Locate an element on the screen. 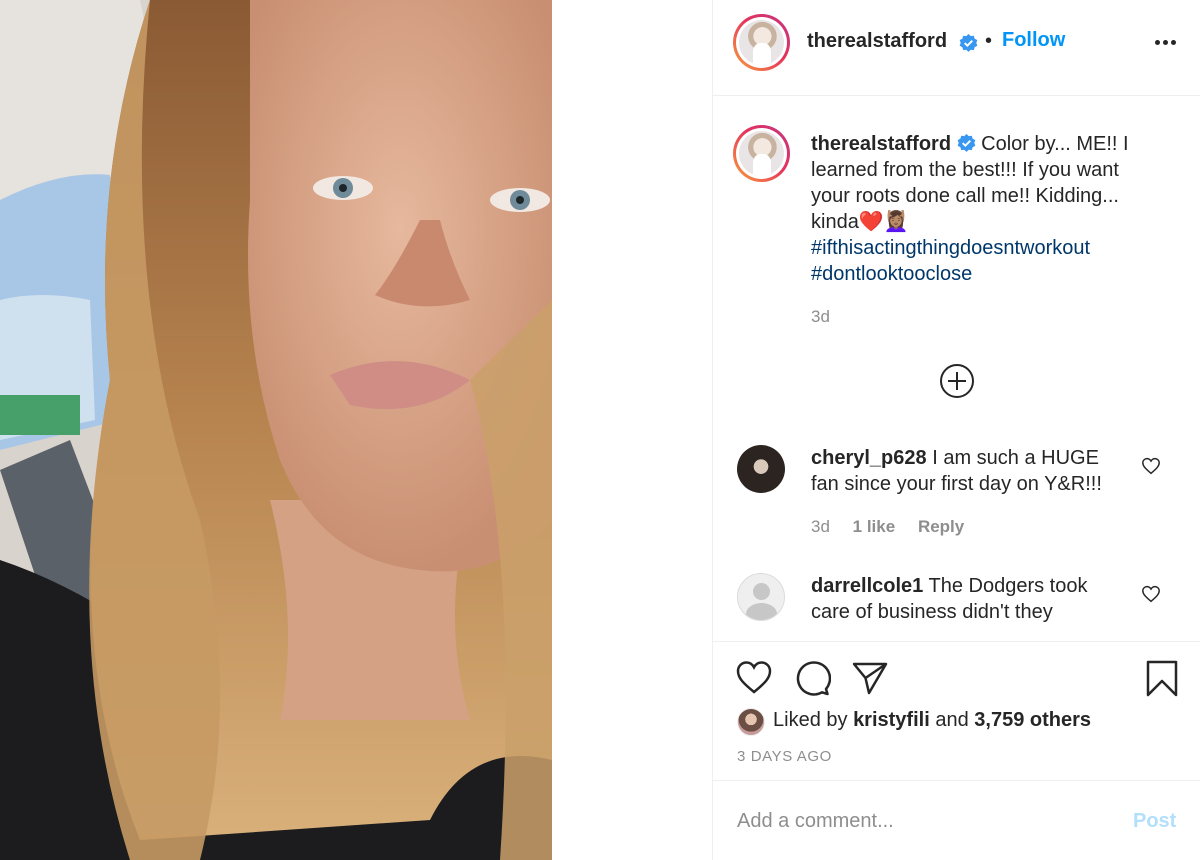 This screenshot has width=1200, height=860. save-bookmark-icon is located at coordinates (1162, 678).